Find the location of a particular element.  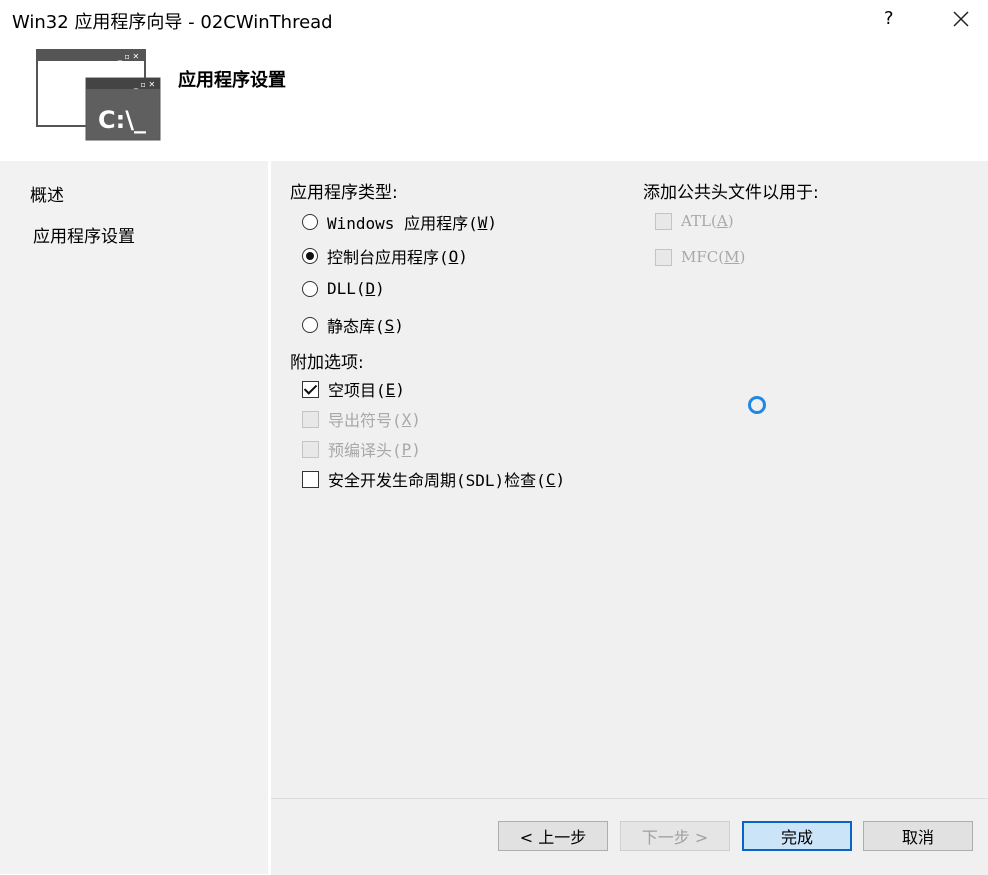

finish-button: 完成 is located at coordinates (797, 836).